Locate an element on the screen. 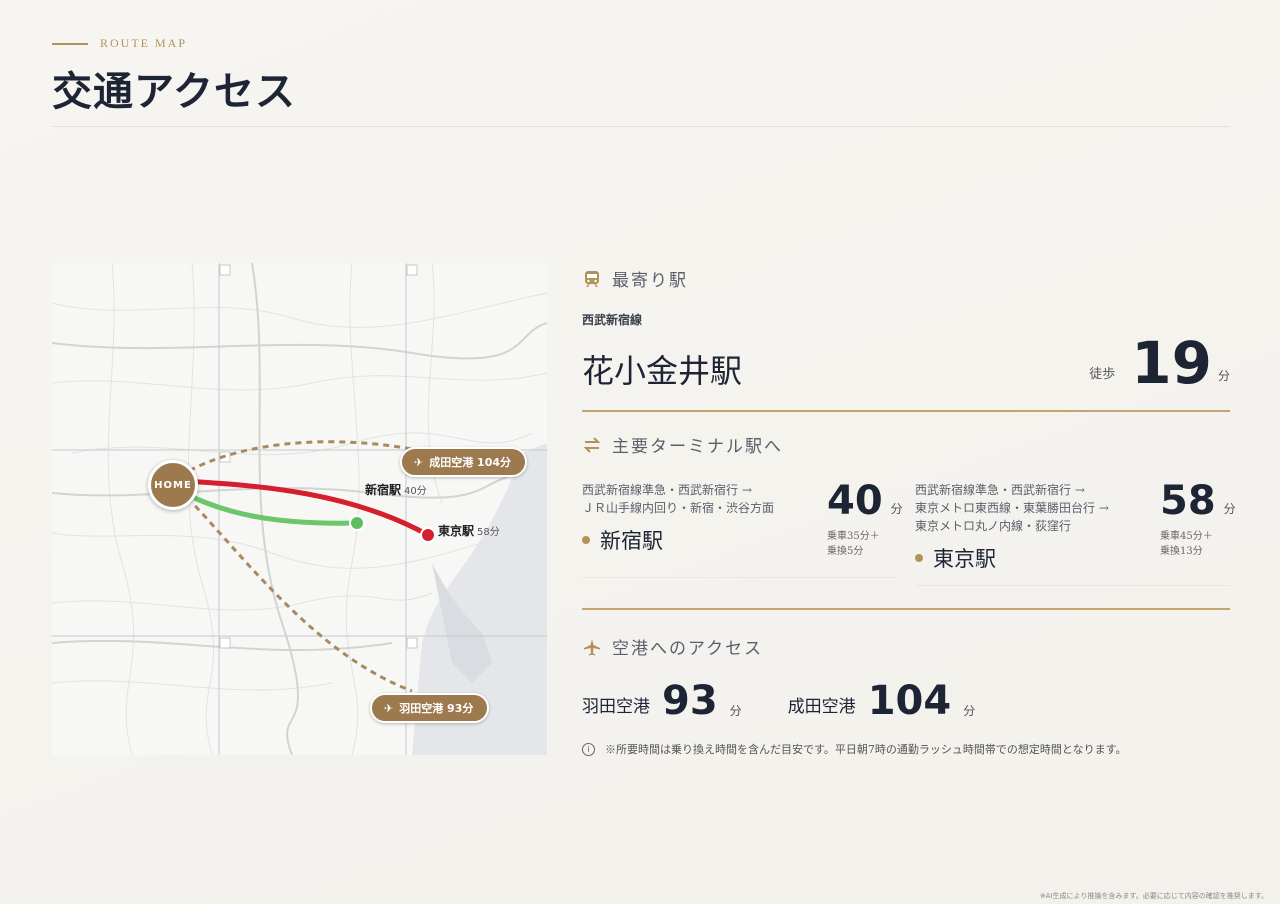 This screenshot has width=1280, height=904. terminals-heading: 主要ターミナル駅へ is located at coordinates (906, 444).